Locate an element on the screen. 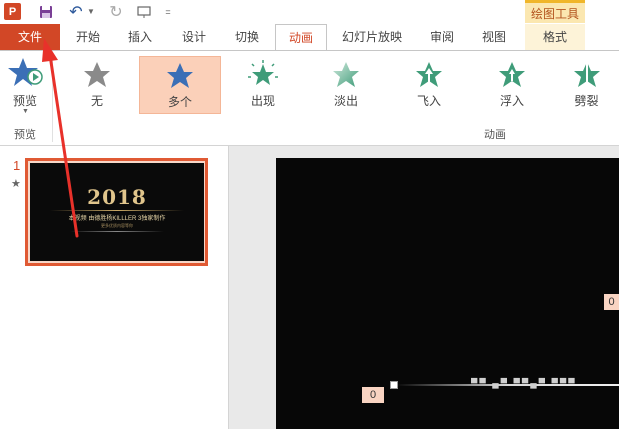 Image resolution: width=619 pixels, height=429 pixels. animation-float-in: 浮入 is located at coordinates (512, 85).